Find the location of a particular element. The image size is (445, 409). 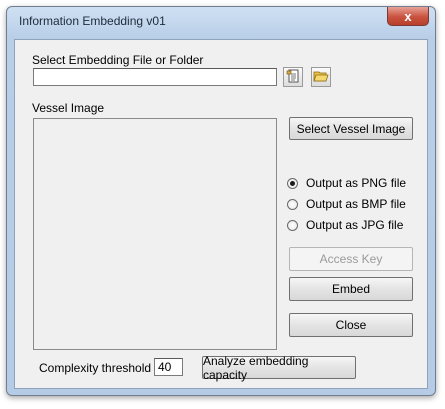

png-radio is located at coordinates (292, 183).